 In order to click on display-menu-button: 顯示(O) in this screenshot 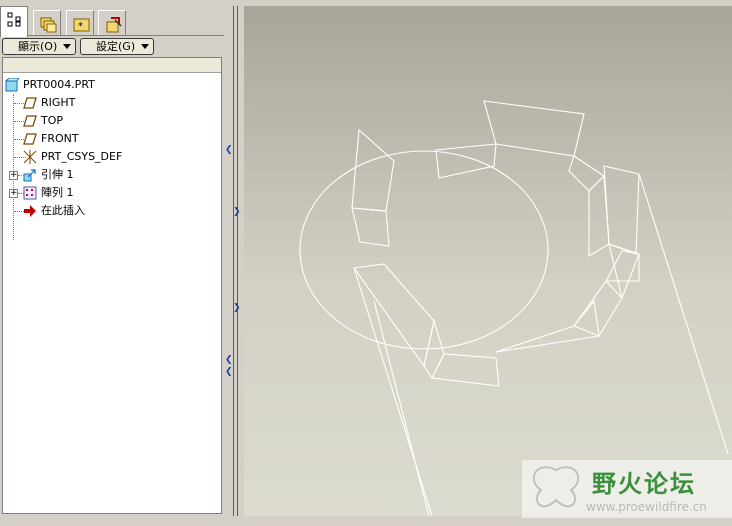, I will do `click(39, 46)`.